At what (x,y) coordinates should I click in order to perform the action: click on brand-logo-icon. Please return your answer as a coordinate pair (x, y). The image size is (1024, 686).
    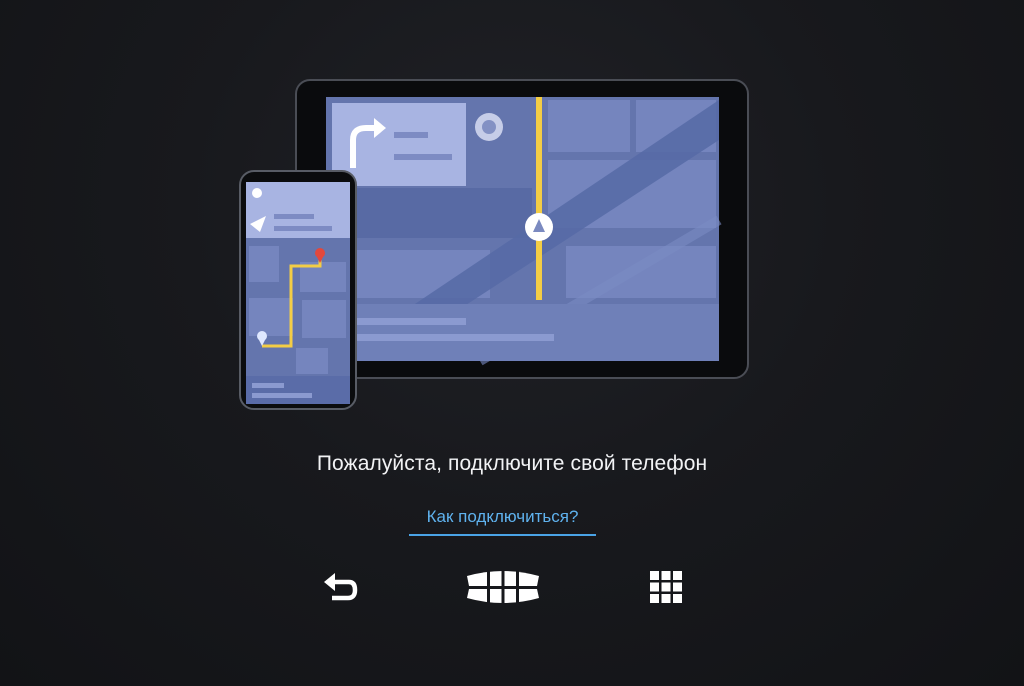
    Looking at the image, I should click on (503, 587).